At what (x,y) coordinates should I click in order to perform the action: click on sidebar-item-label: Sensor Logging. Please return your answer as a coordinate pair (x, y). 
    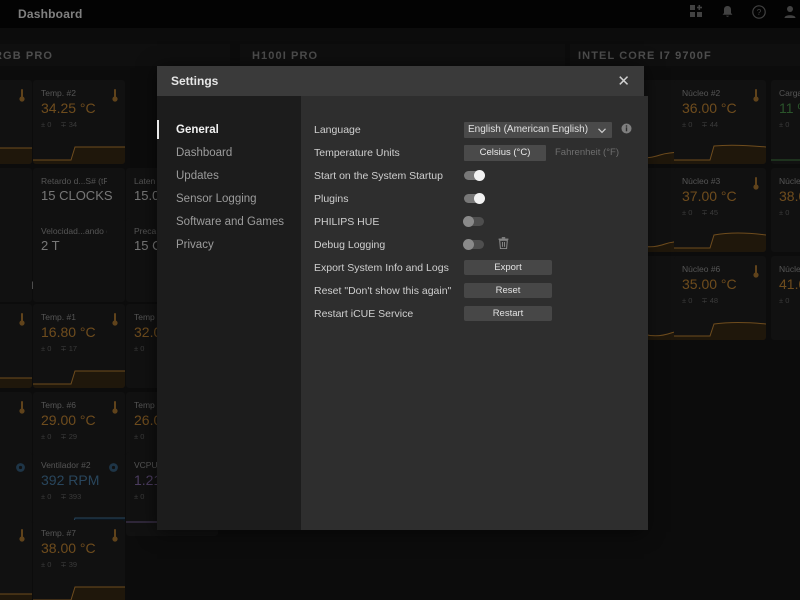
    Looking at the image, I should click on (216, 198).